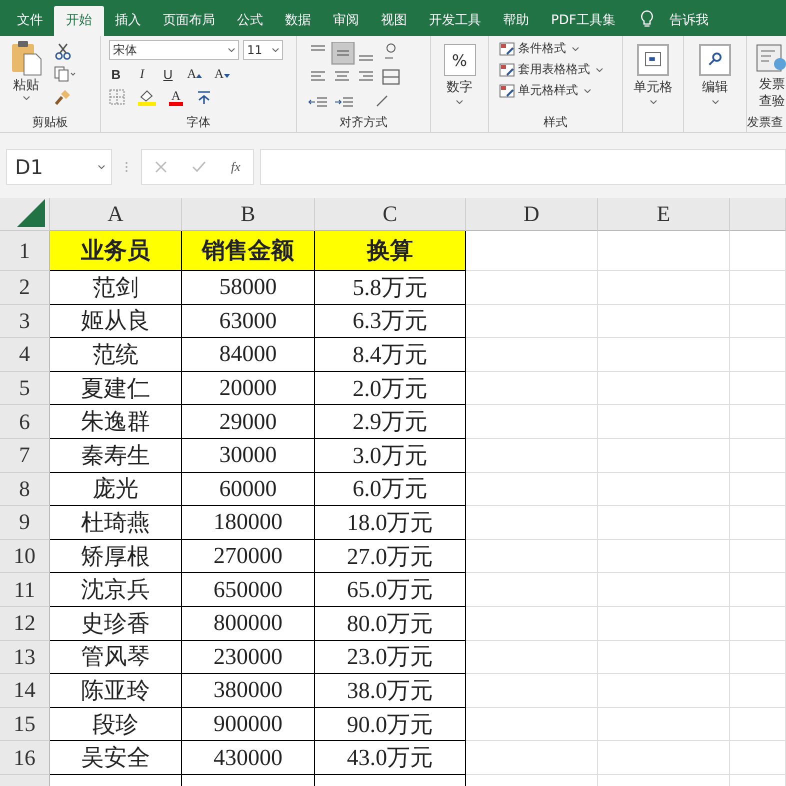  Describe the element at coordinates (298, 21) in the screenshot. I see `ribbon-tab: 数据` at that location.